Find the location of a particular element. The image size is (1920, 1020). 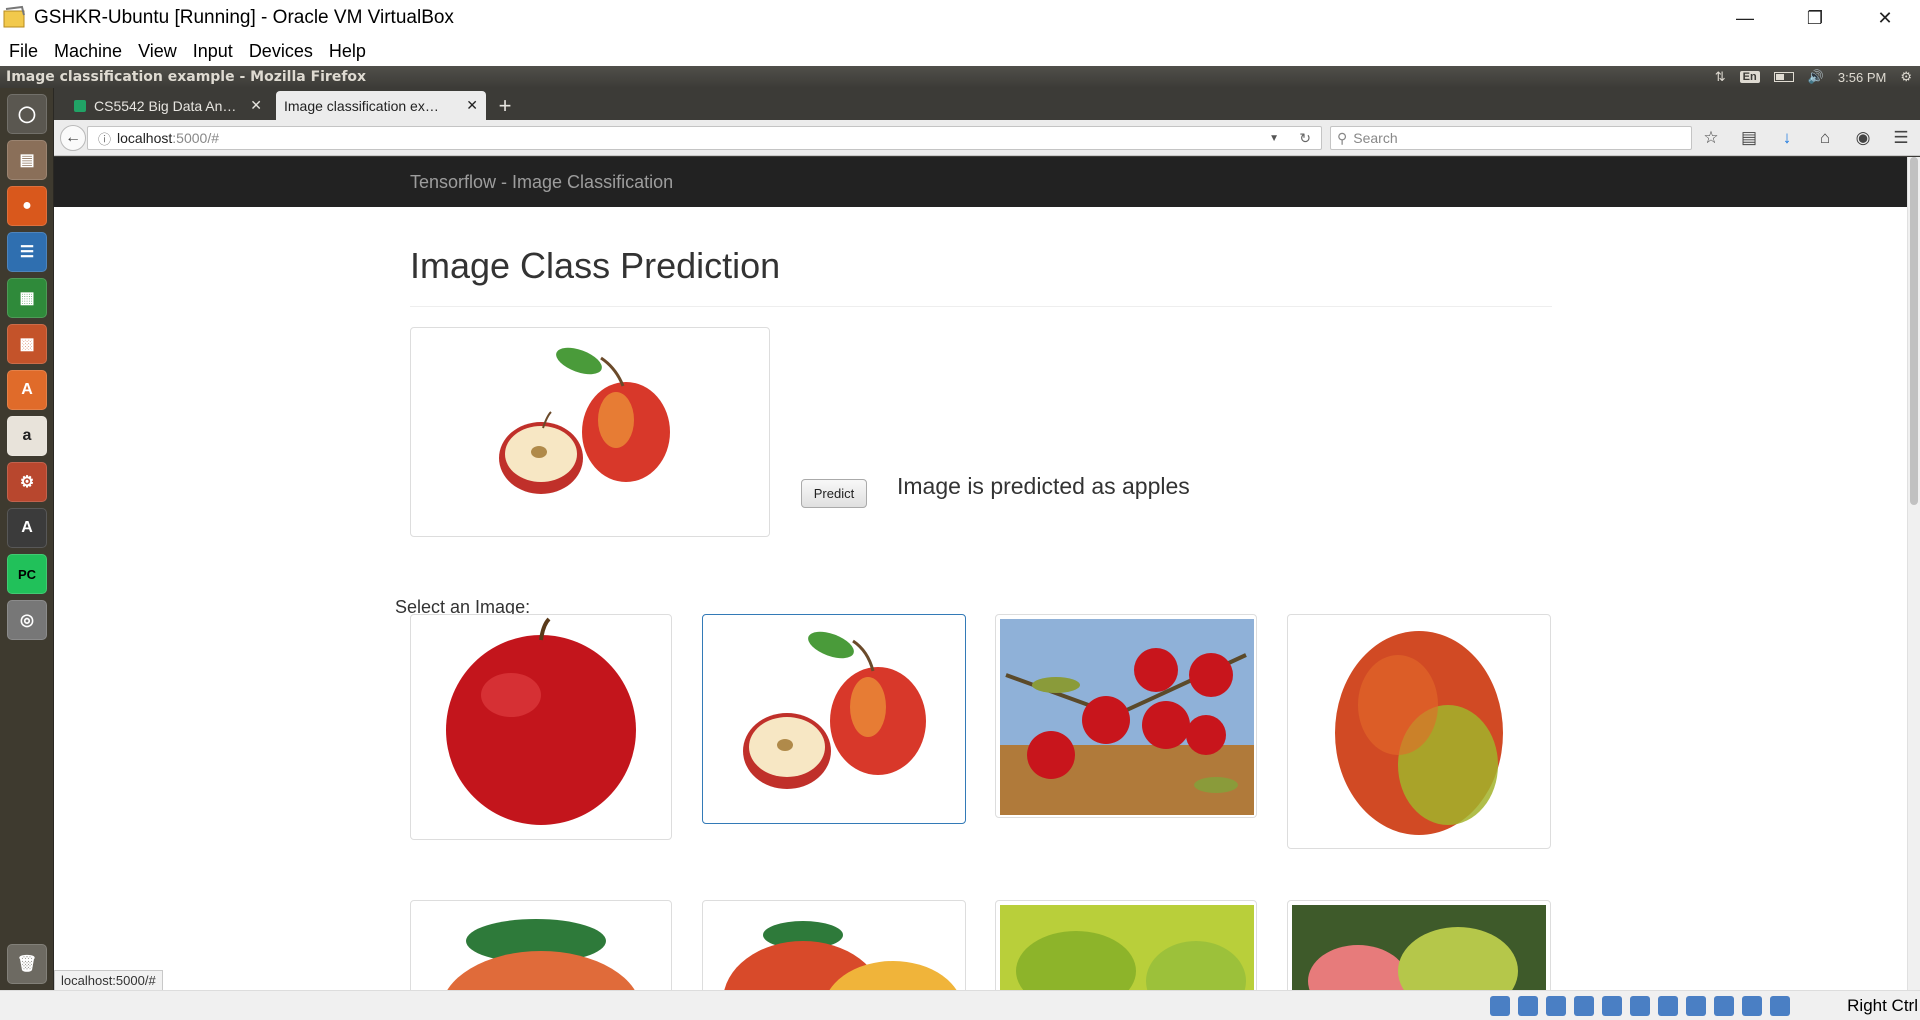

menu-file: File is located at coordinates (23, 51).